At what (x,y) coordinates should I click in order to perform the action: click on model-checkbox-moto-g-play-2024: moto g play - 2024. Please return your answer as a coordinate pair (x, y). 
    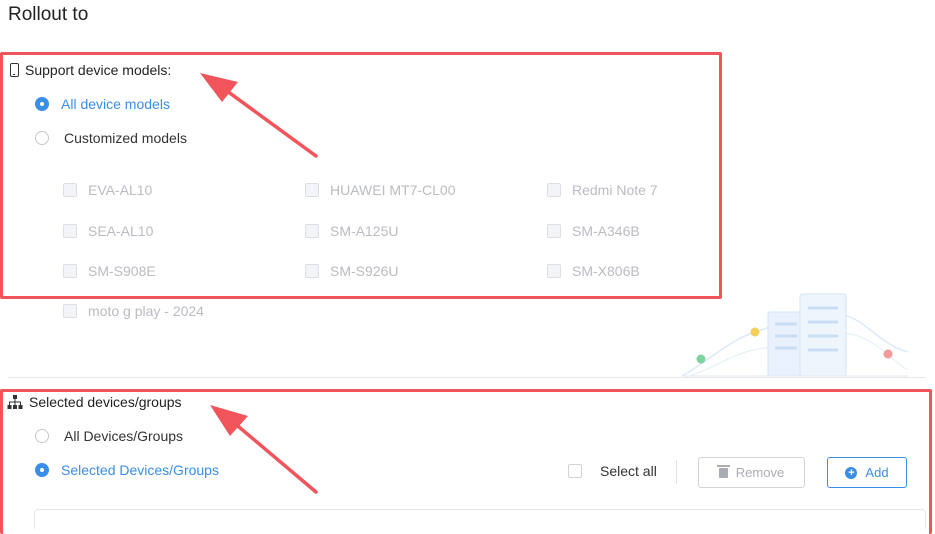
    Looking at the image, I should click on (133, 311).